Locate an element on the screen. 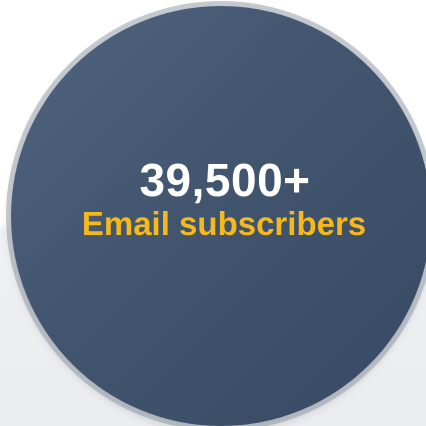 The height and width of the screenshot is (426, 426). subscriber-label: Email subscribers is located at coordinates (224, 223).